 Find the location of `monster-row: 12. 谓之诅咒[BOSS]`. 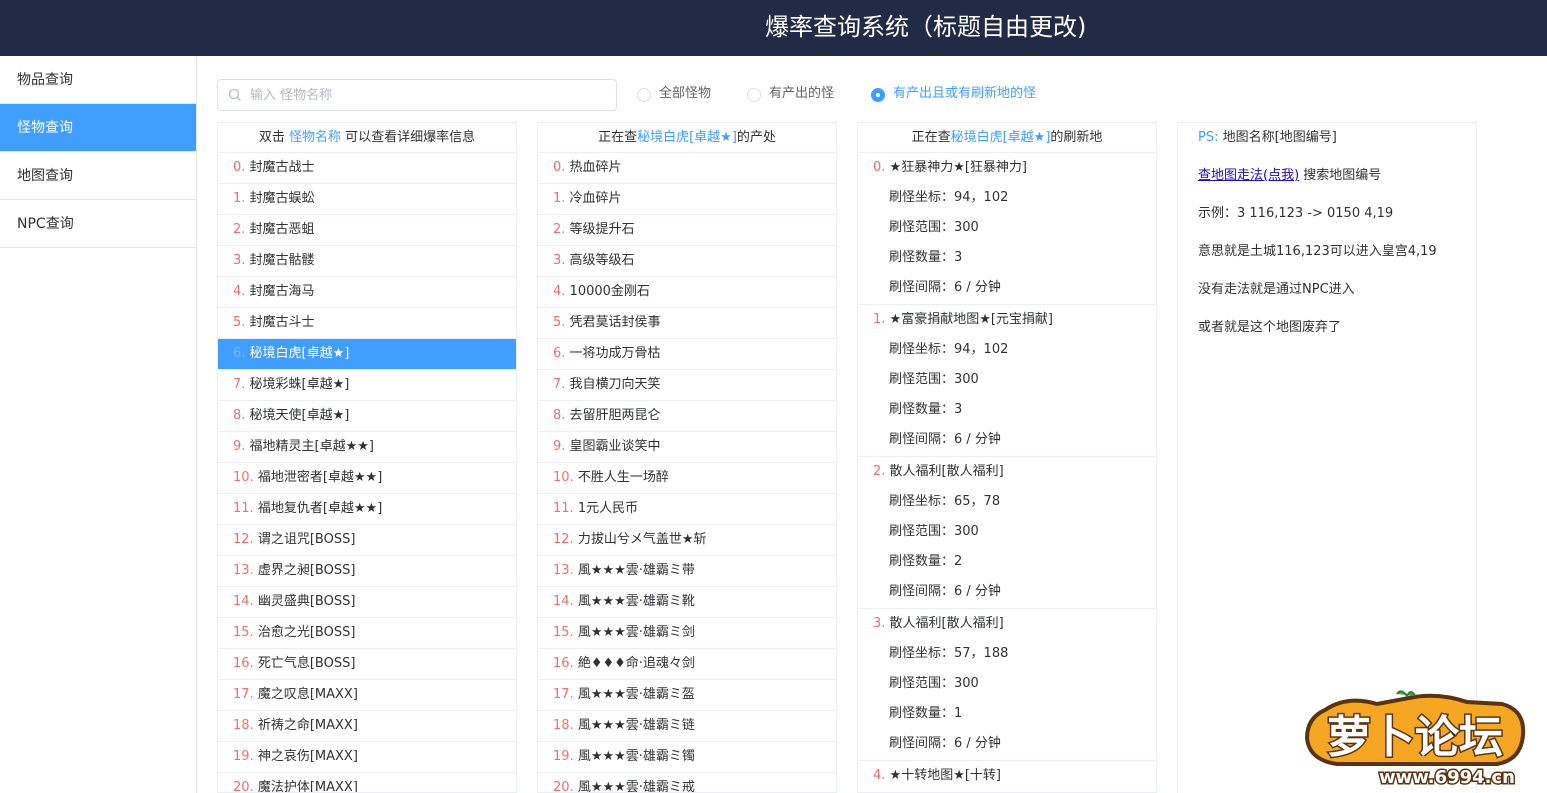

monster-row: 12. 谓之诅咒[BOSS] is located at coordinates (367, 540).